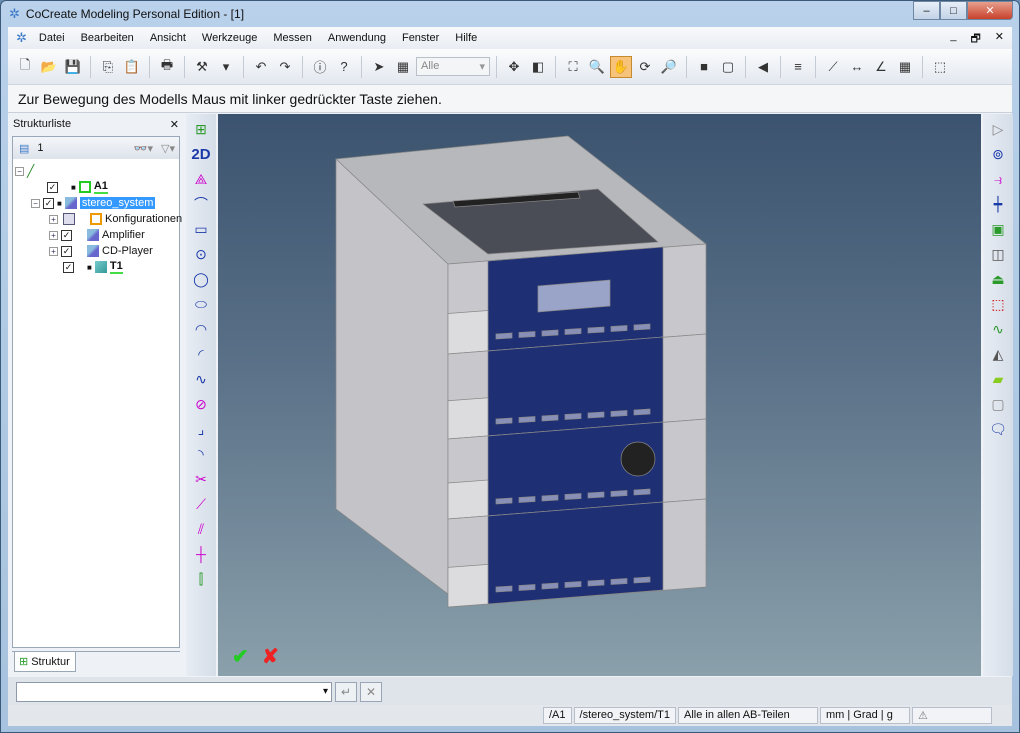  I want to click on paste-icon: 📋, so click(132, 67).